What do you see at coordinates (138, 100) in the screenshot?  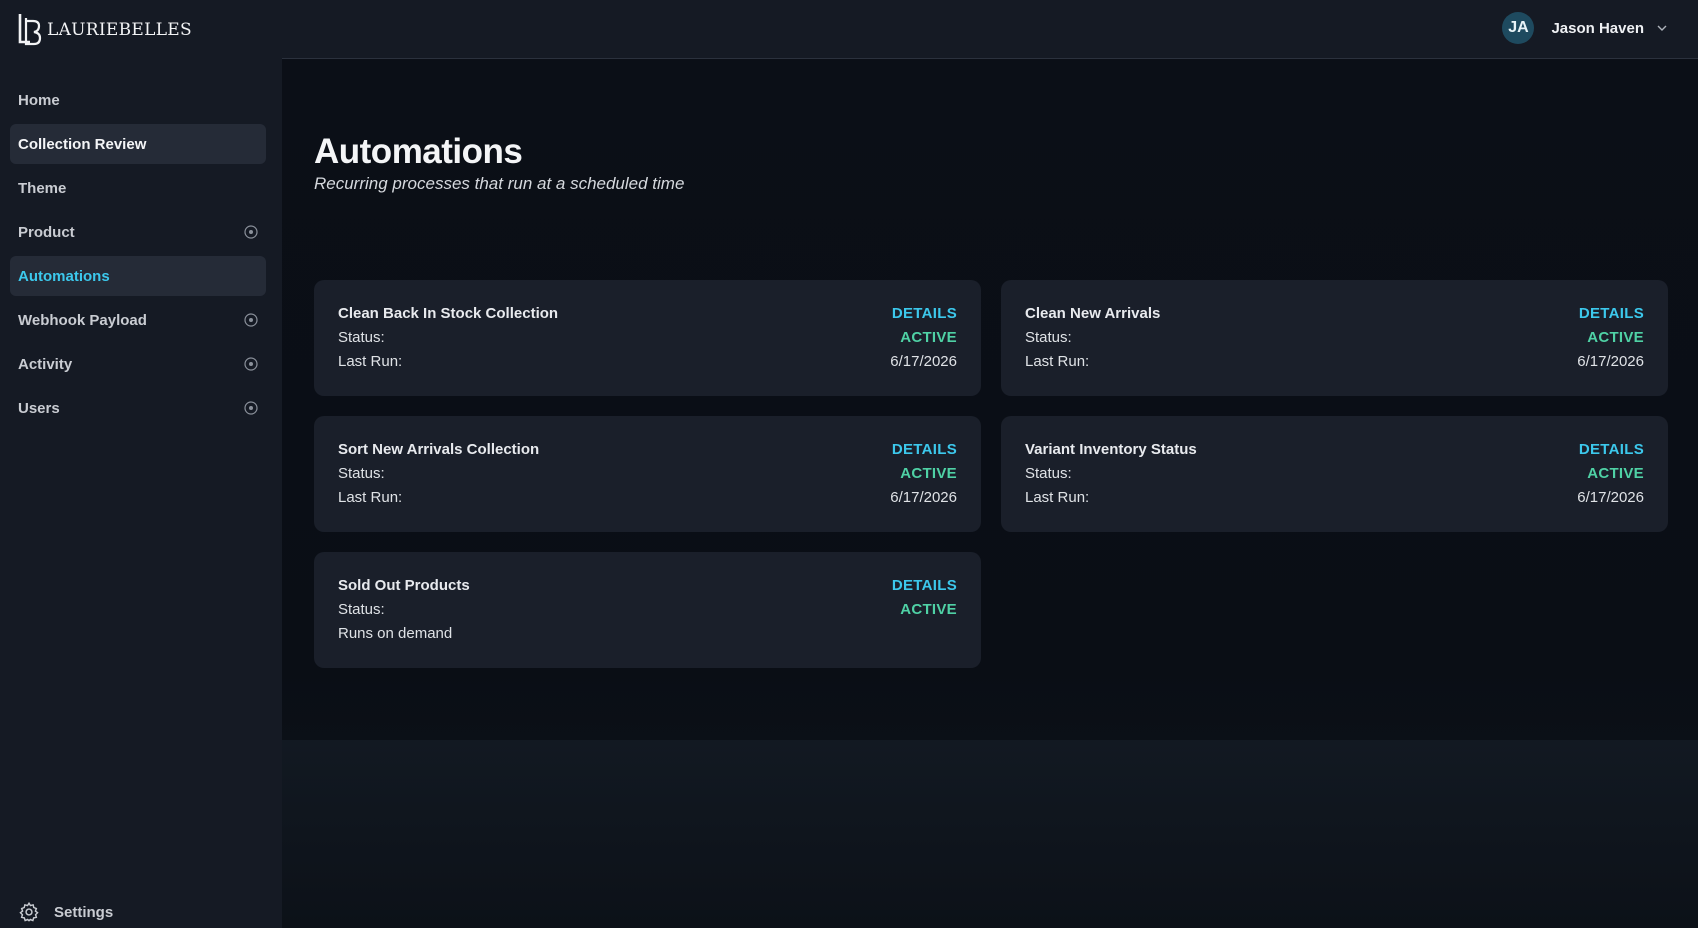 I see `sidebar-item-home: Home` at bounding box center [138, 100].